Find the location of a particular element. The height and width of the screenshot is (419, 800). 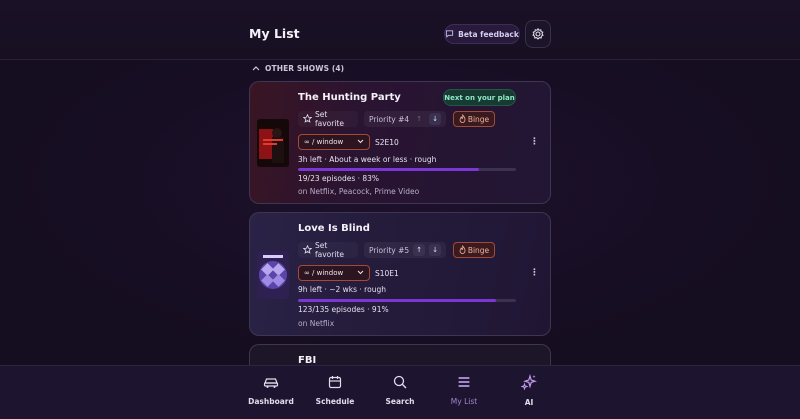

next-on-plan-badge: Next on your plan is located at coordinates (479, 97).